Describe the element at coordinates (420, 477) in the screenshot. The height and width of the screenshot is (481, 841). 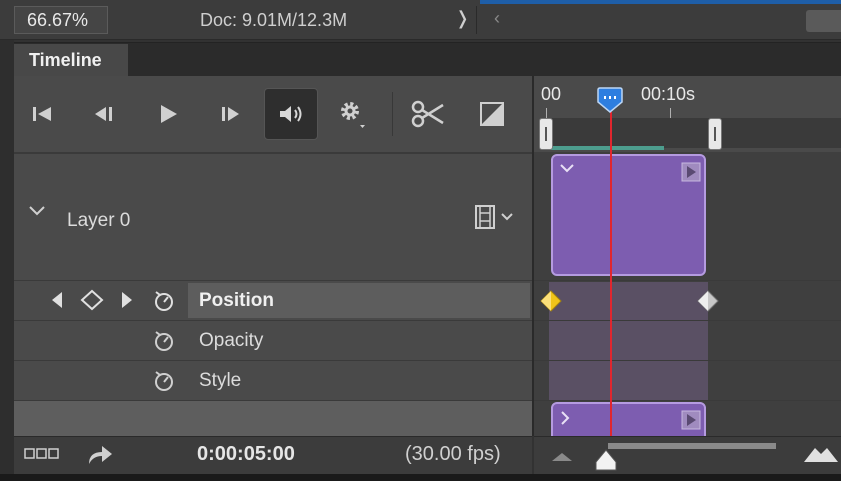
I see `window-bottom-edge` at that location.